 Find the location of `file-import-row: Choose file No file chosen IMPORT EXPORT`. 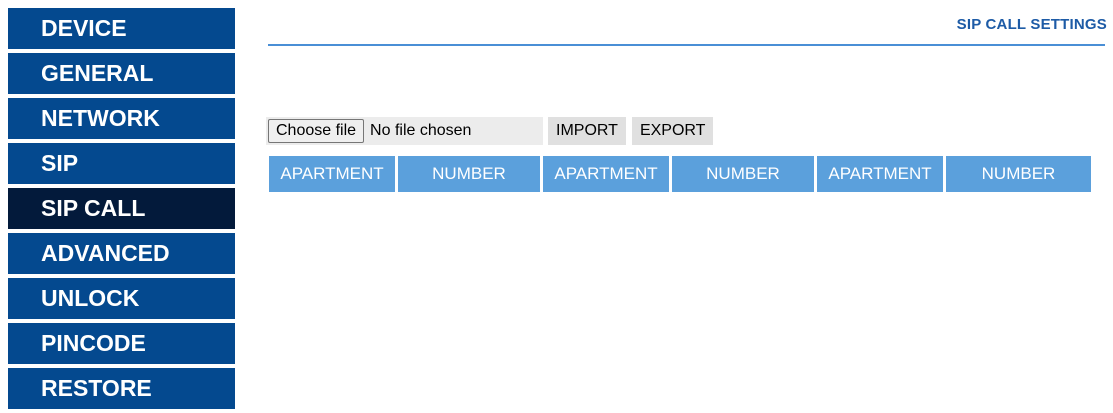

file-import-row: Choose file No file chosen IMPORT EXPORT is located at coordinates (490, 131).